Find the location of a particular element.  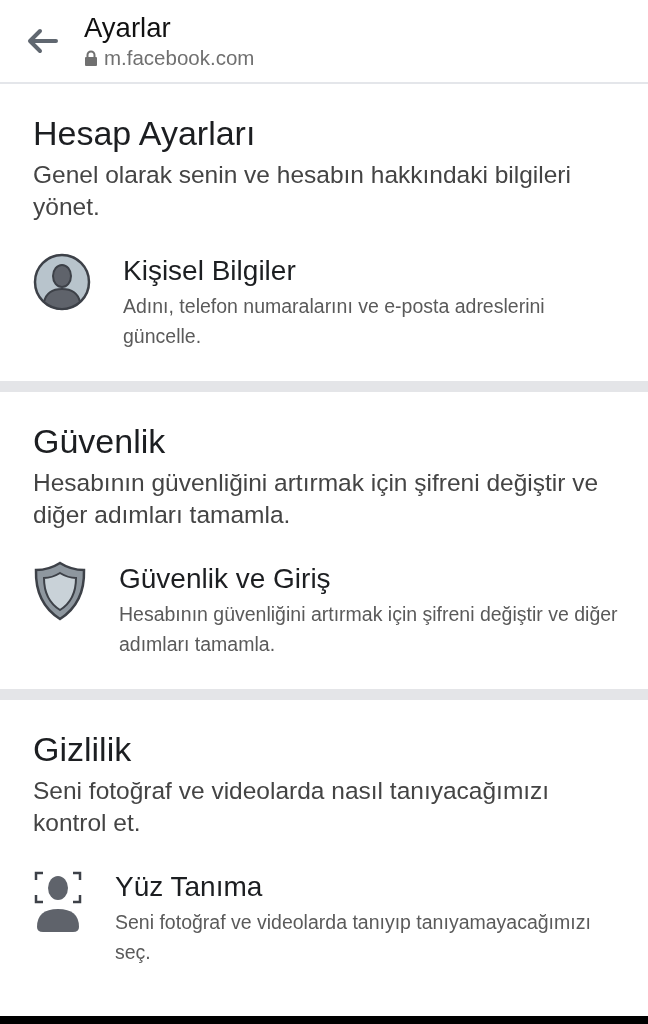

section-description: Genel olarak senin ve hesabın hakkındaki bilgileri yönet. is located at coordinates (302, 191).